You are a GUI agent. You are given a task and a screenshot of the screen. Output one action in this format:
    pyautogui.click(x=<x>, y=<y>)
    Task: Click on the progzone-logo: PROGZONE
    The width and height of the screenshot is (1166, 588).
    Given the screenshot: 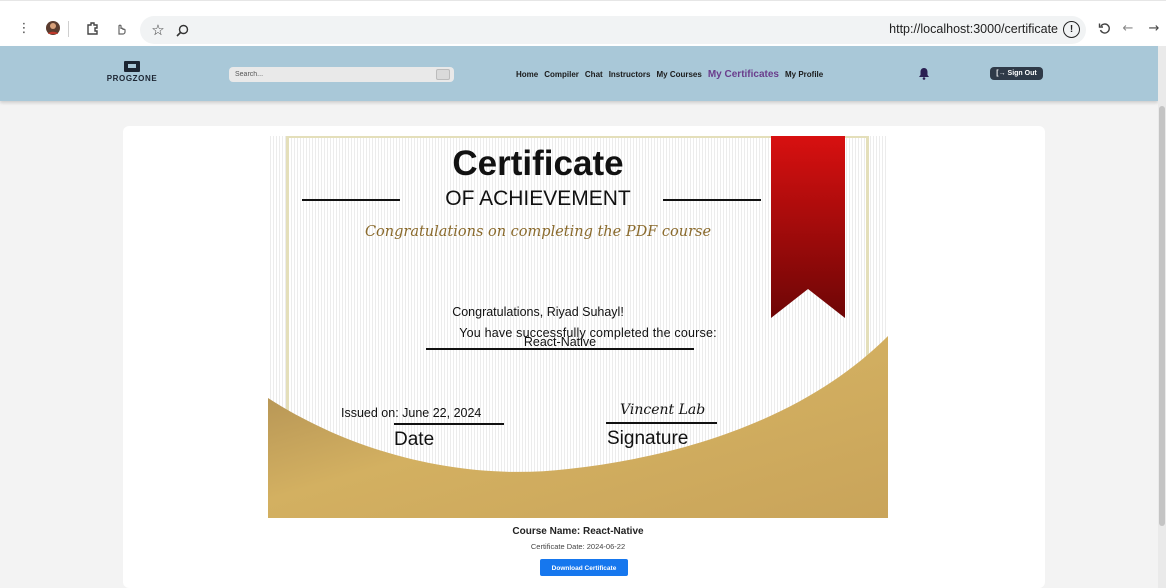 What is the action you would take?
    pyautogui.click(x=132, y=72)
    